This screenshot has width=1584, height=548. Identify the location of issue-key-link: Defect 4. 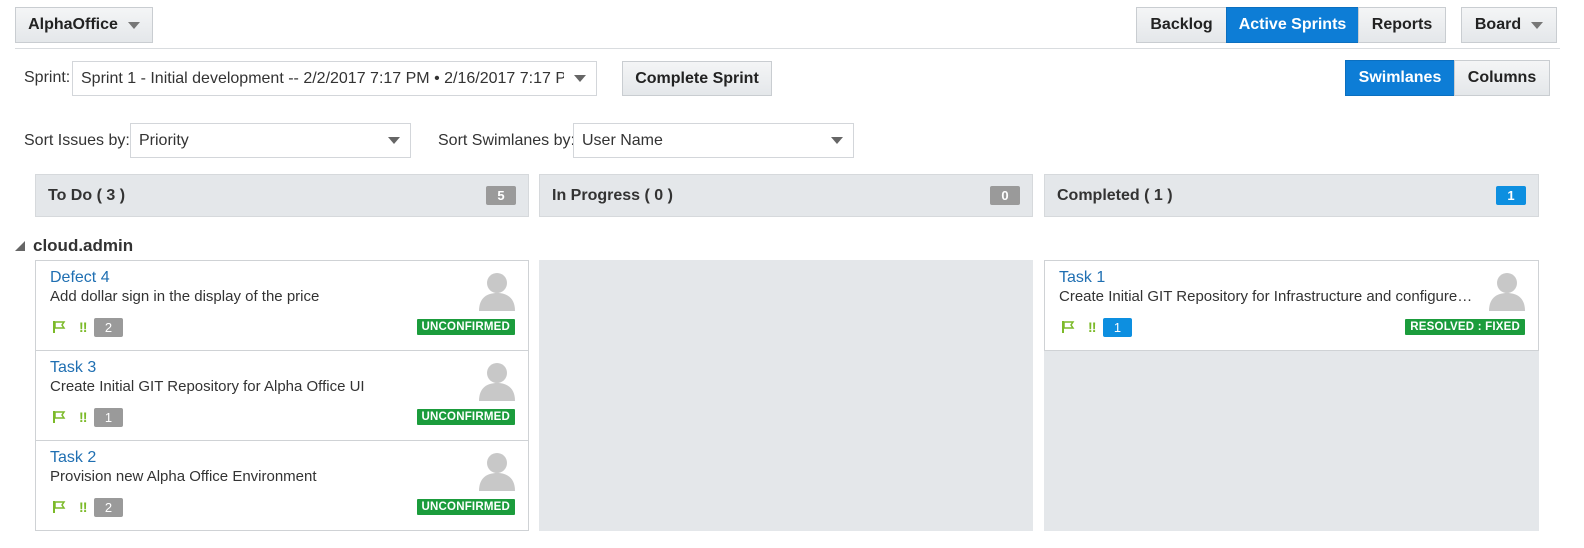
(80, 278).